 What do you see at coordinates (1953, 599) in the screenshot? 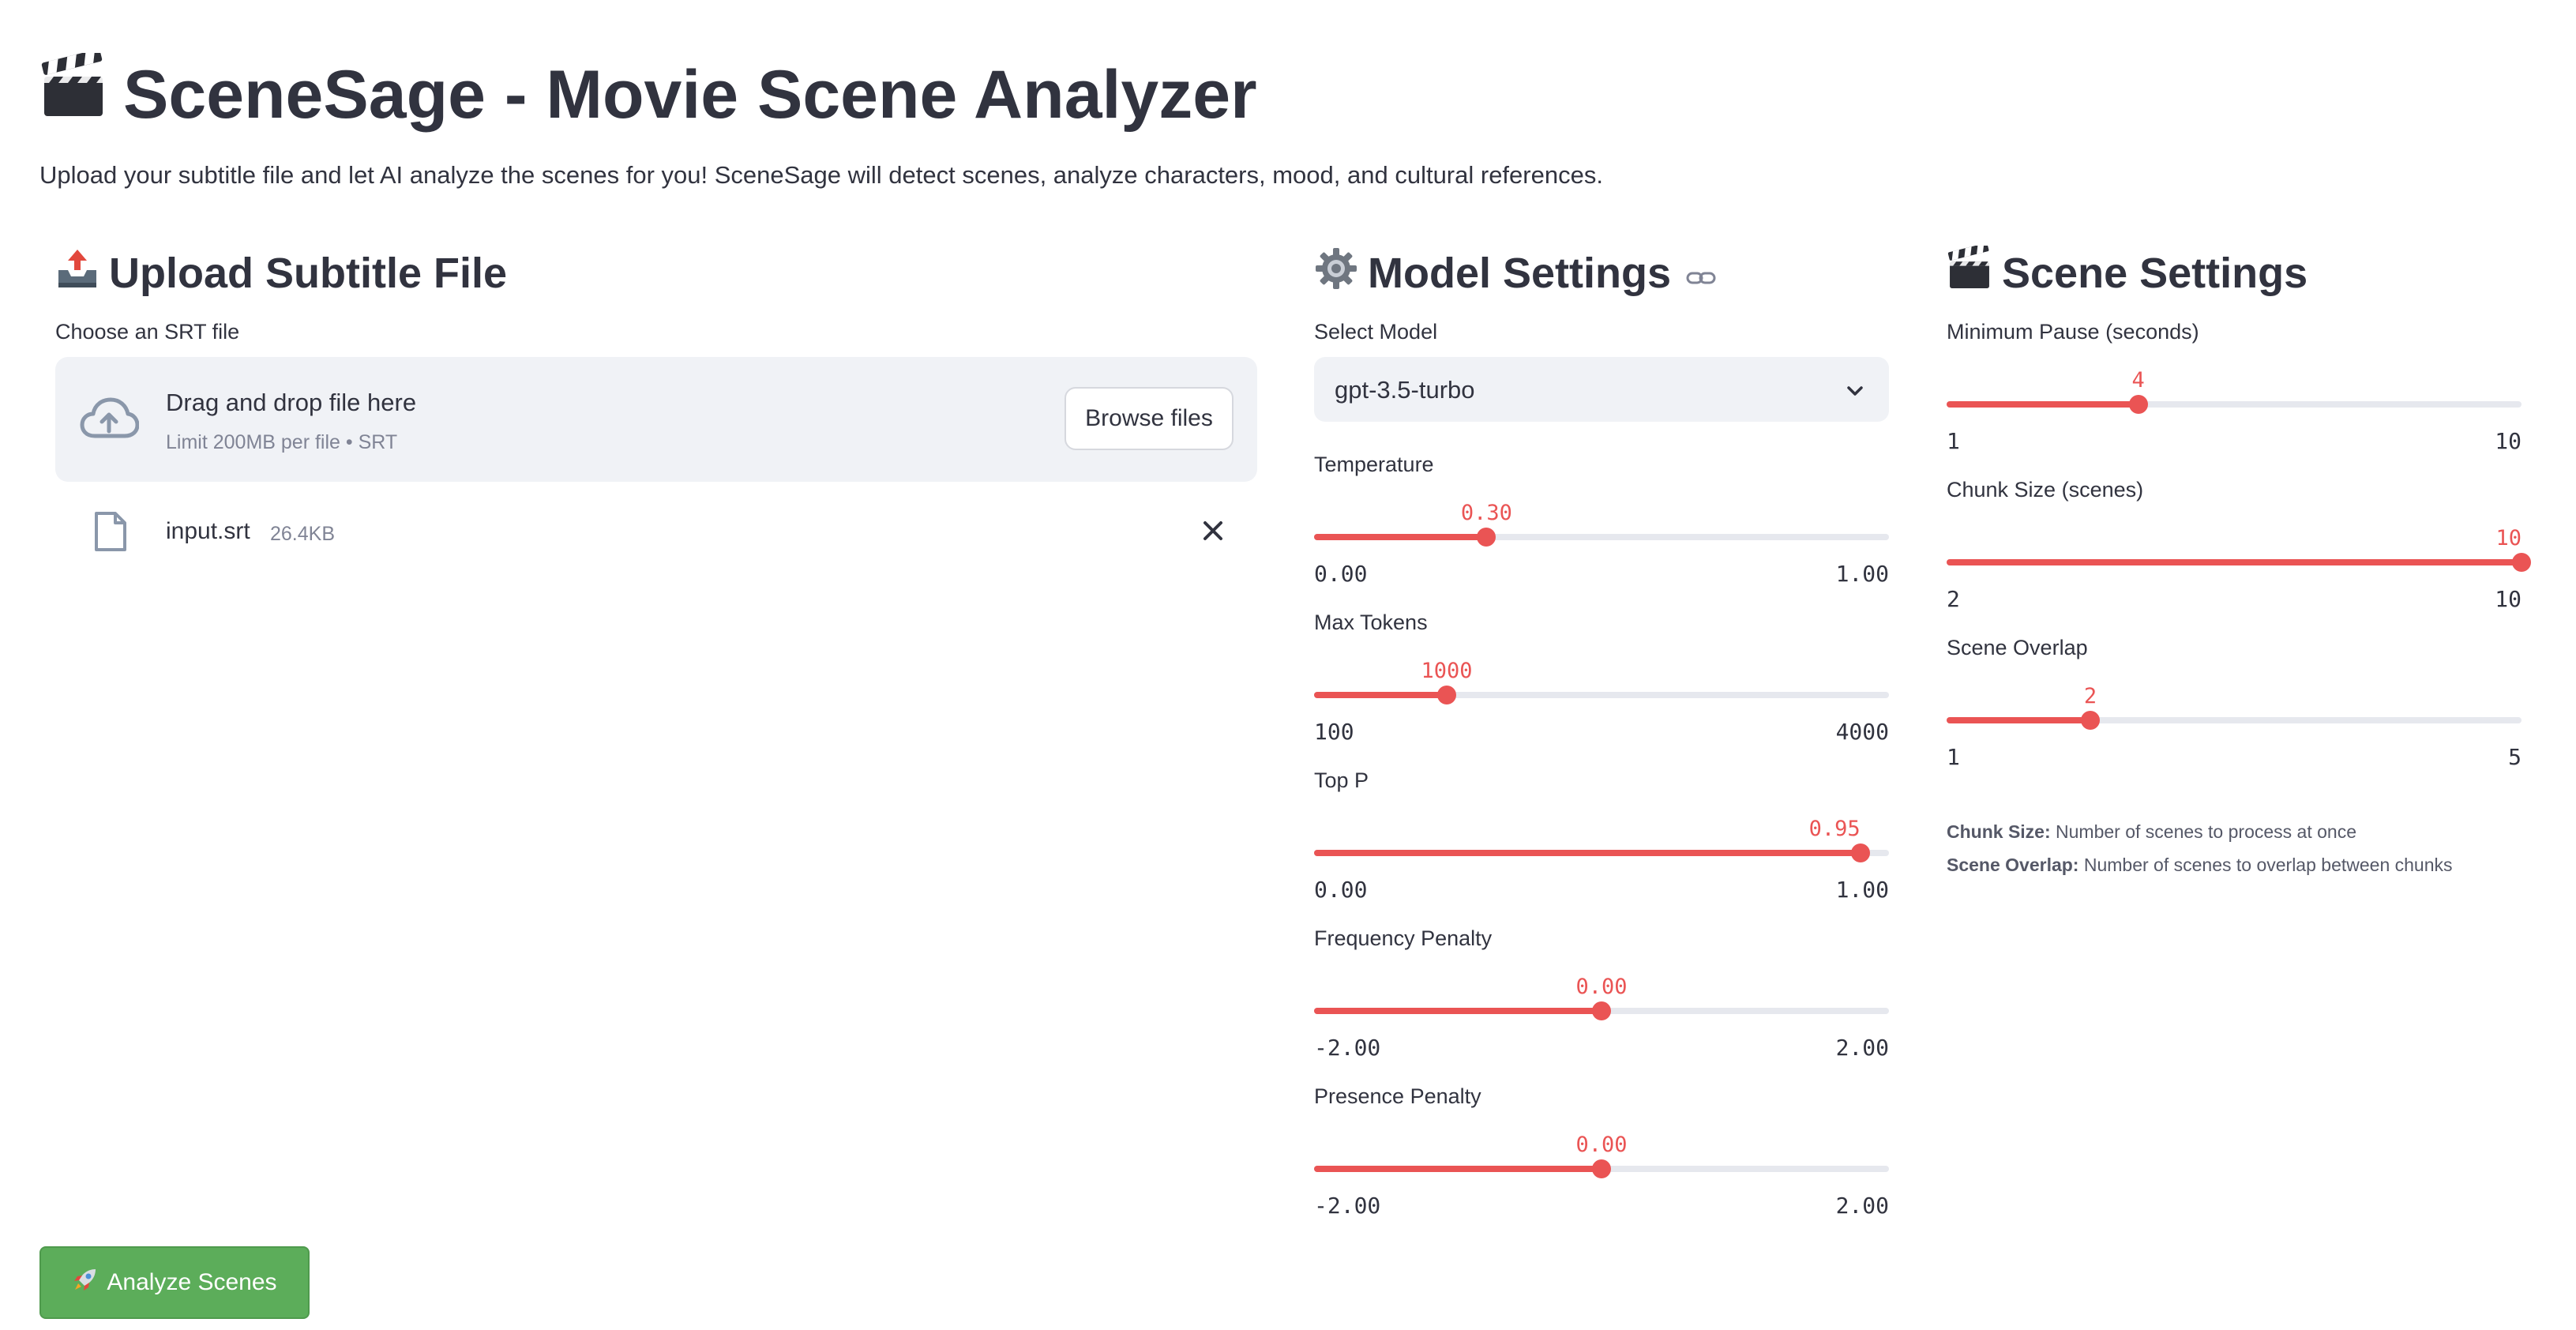
I see `slider-min: 2` at bounding box center [1953, 599].